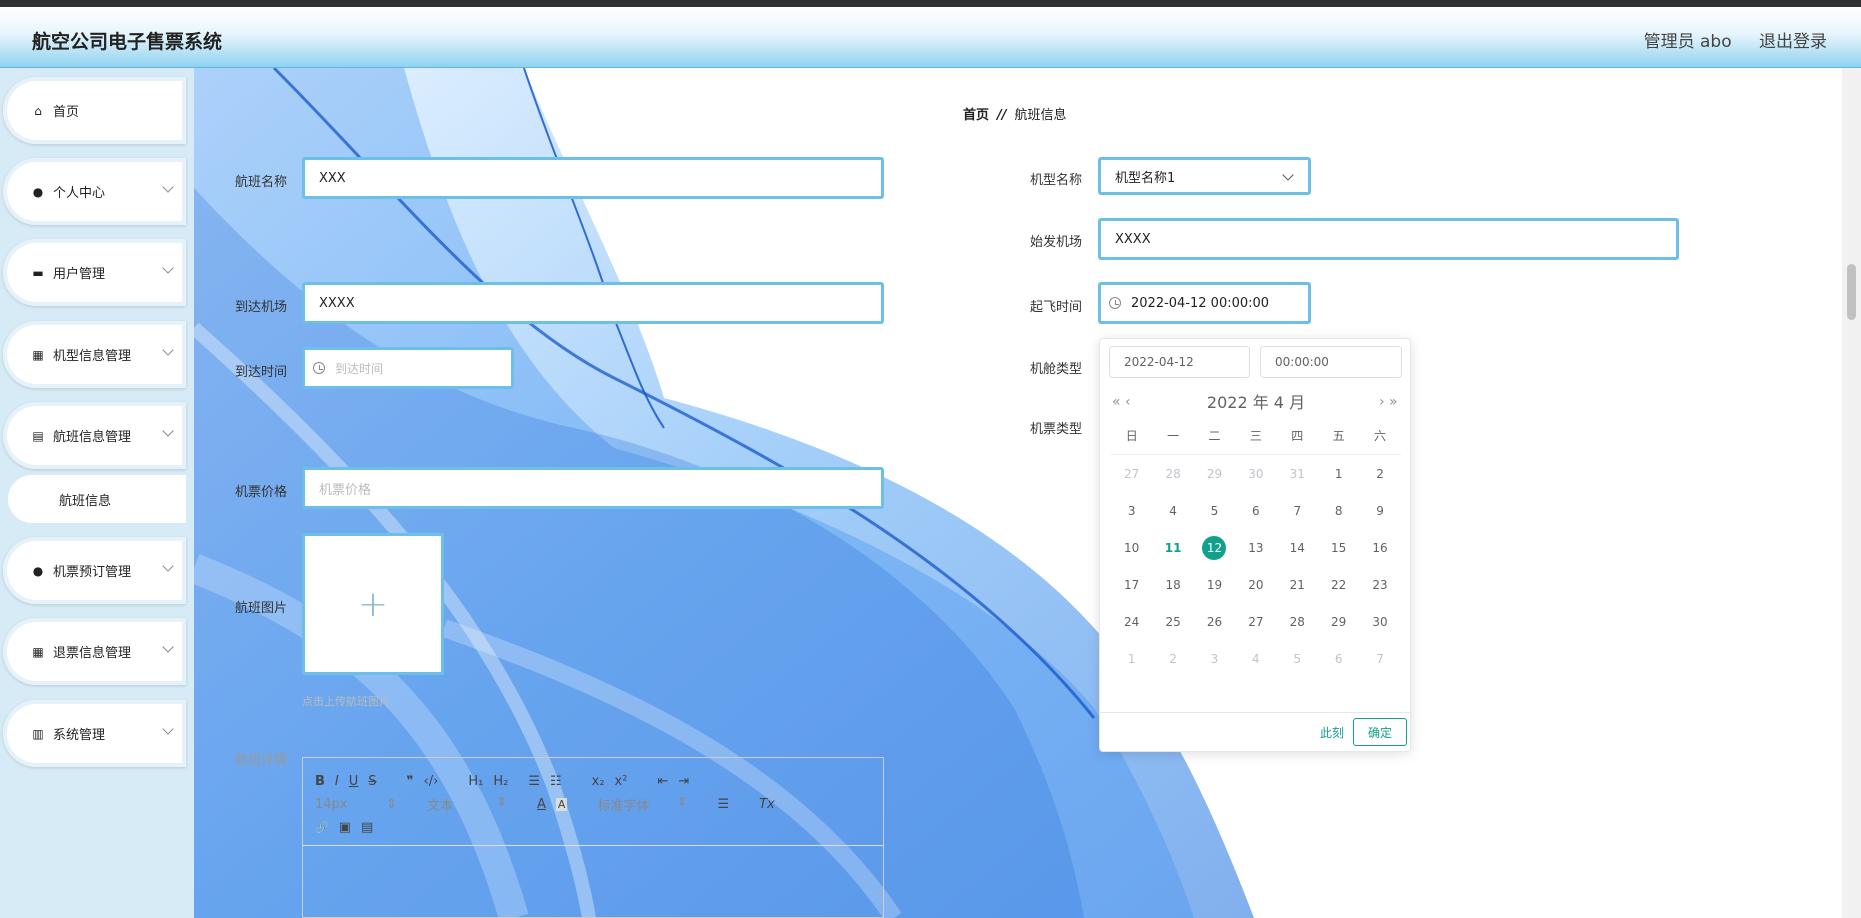  What do you see at coordinates (1214, 585) in the screenshot?
I see `date-cell: 19` at bounding box center [1214, 585].